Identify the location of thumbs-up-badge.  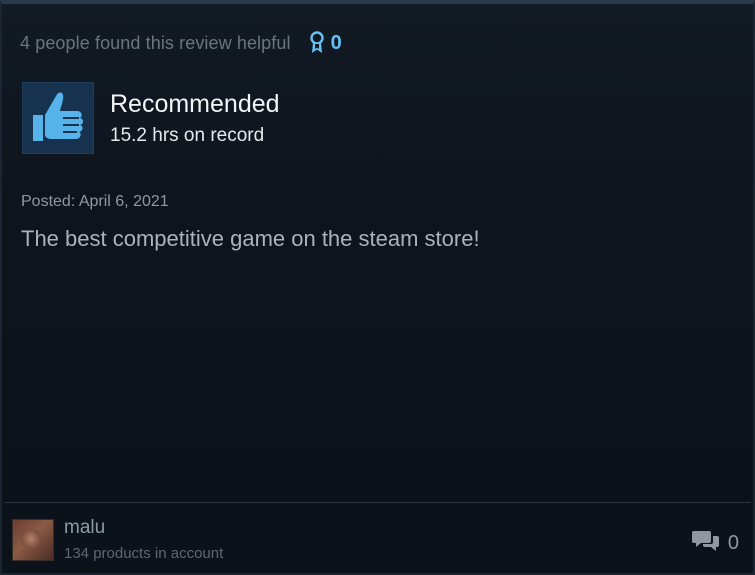
(58, 118).